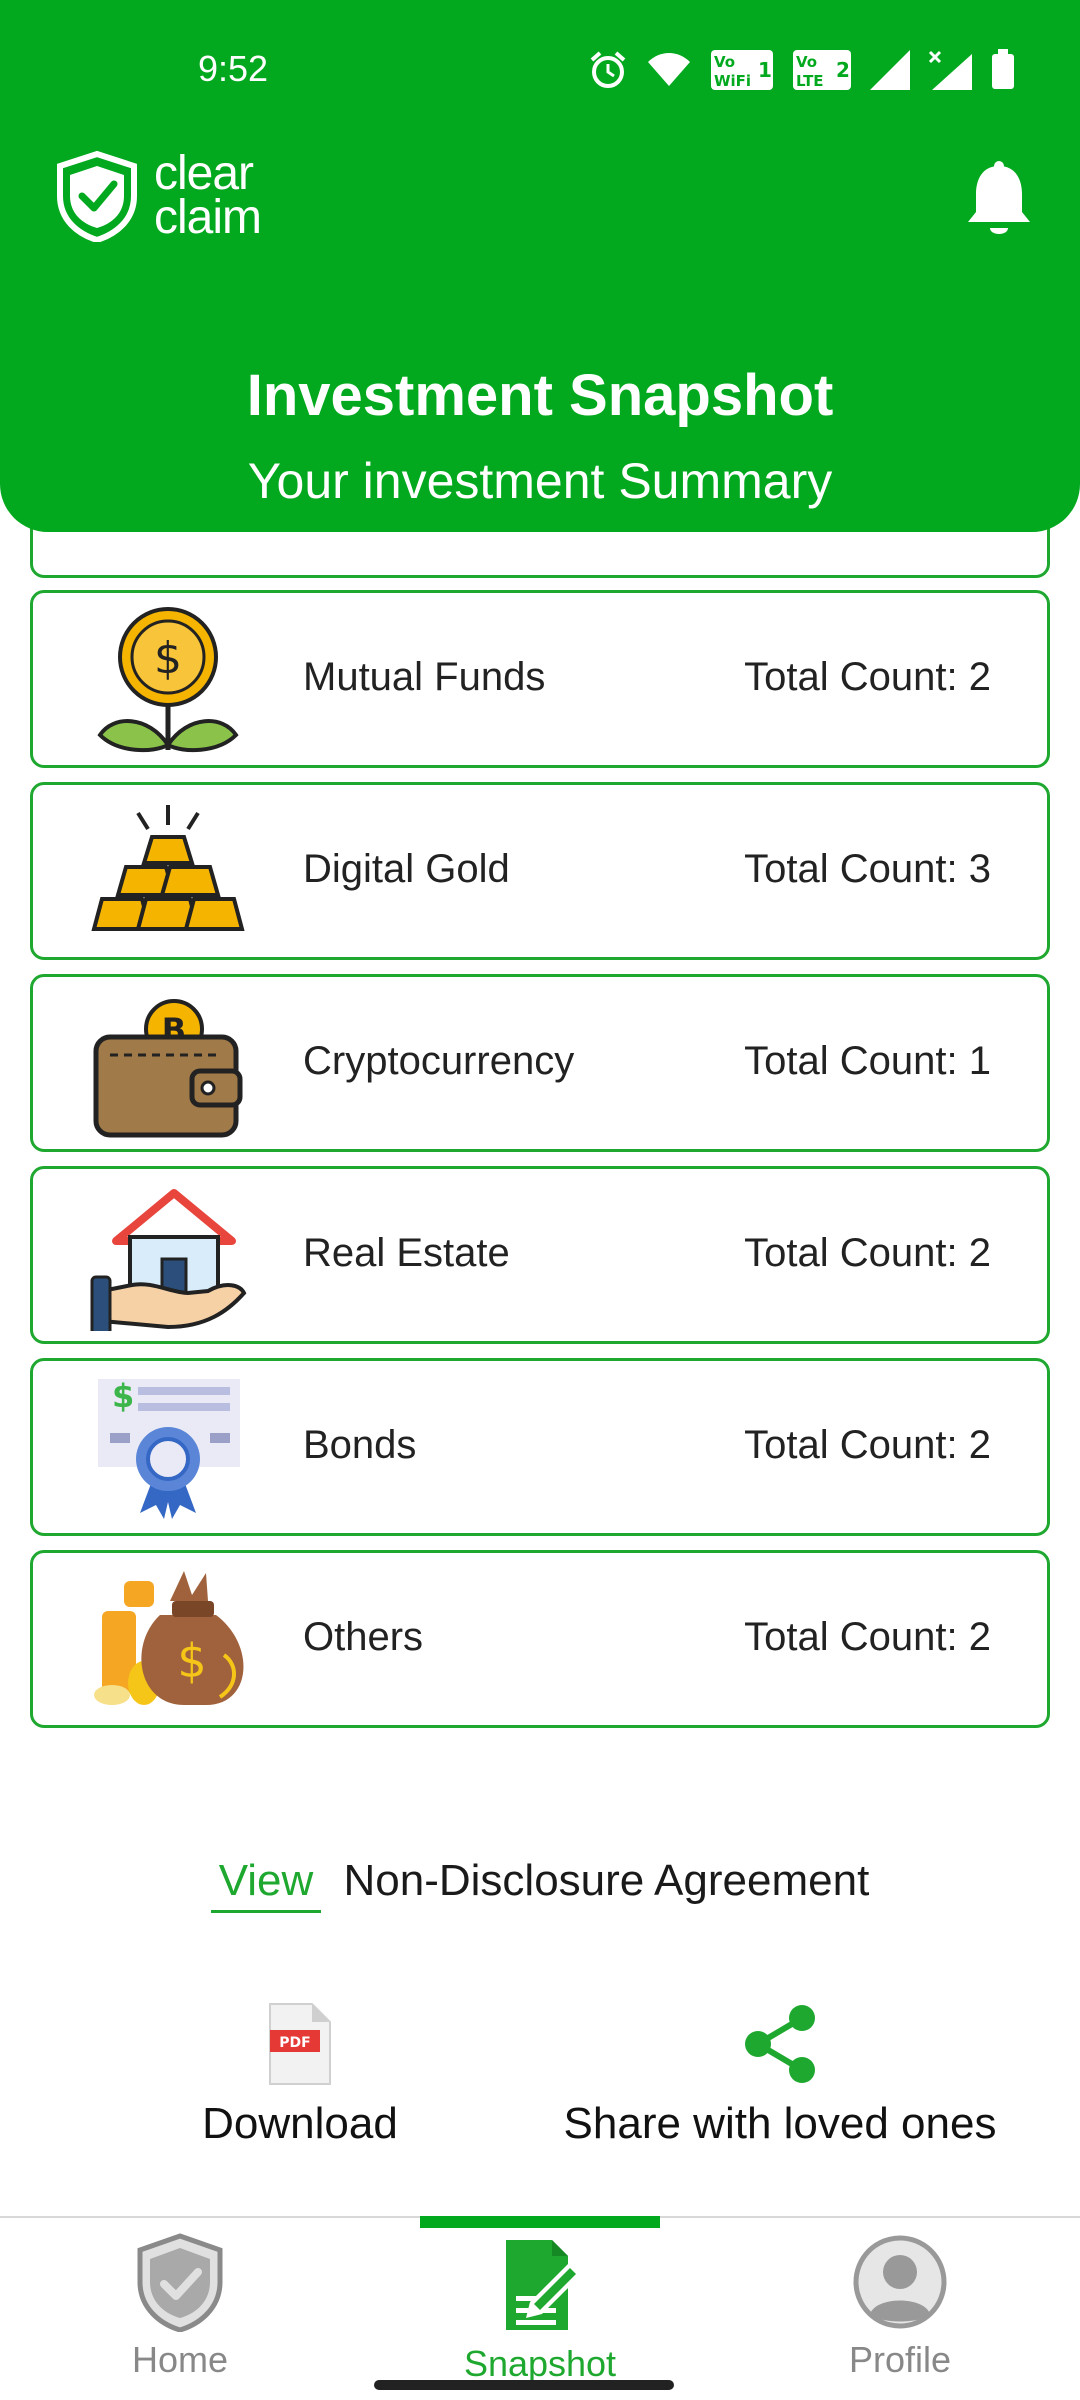 The height and width of the screenshot is (2400, 1080). I want to click on money-plant-icon: $, so click(168, 680).